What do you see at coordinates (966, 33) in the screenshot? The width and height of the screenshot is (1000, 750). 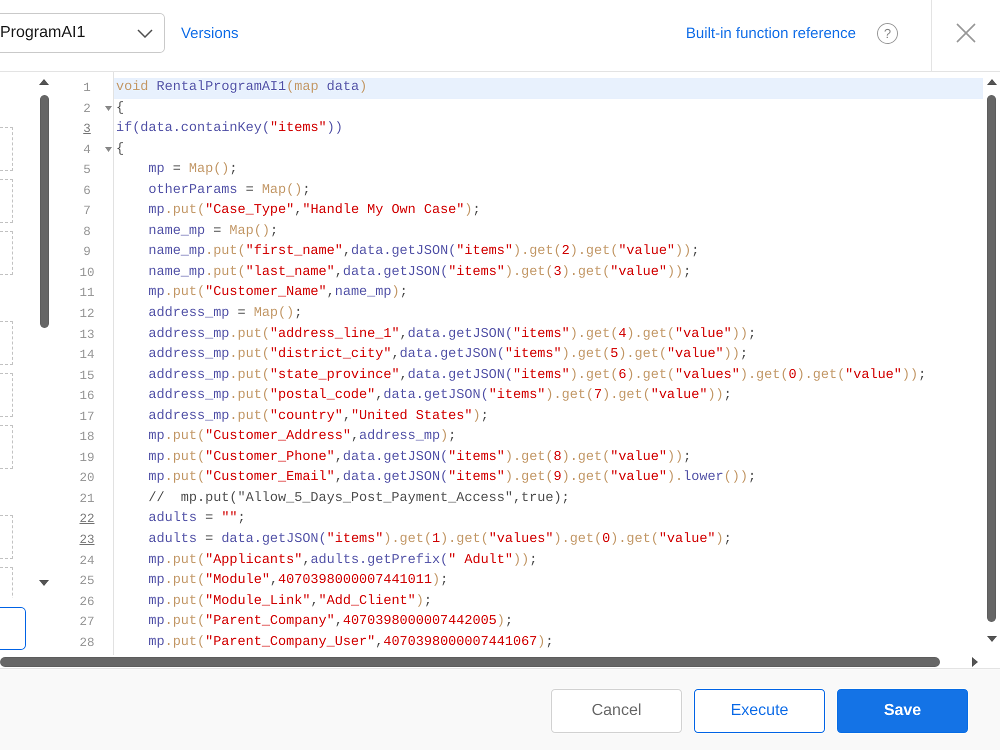 I see `close-icon` at bounding box center [966, 33].